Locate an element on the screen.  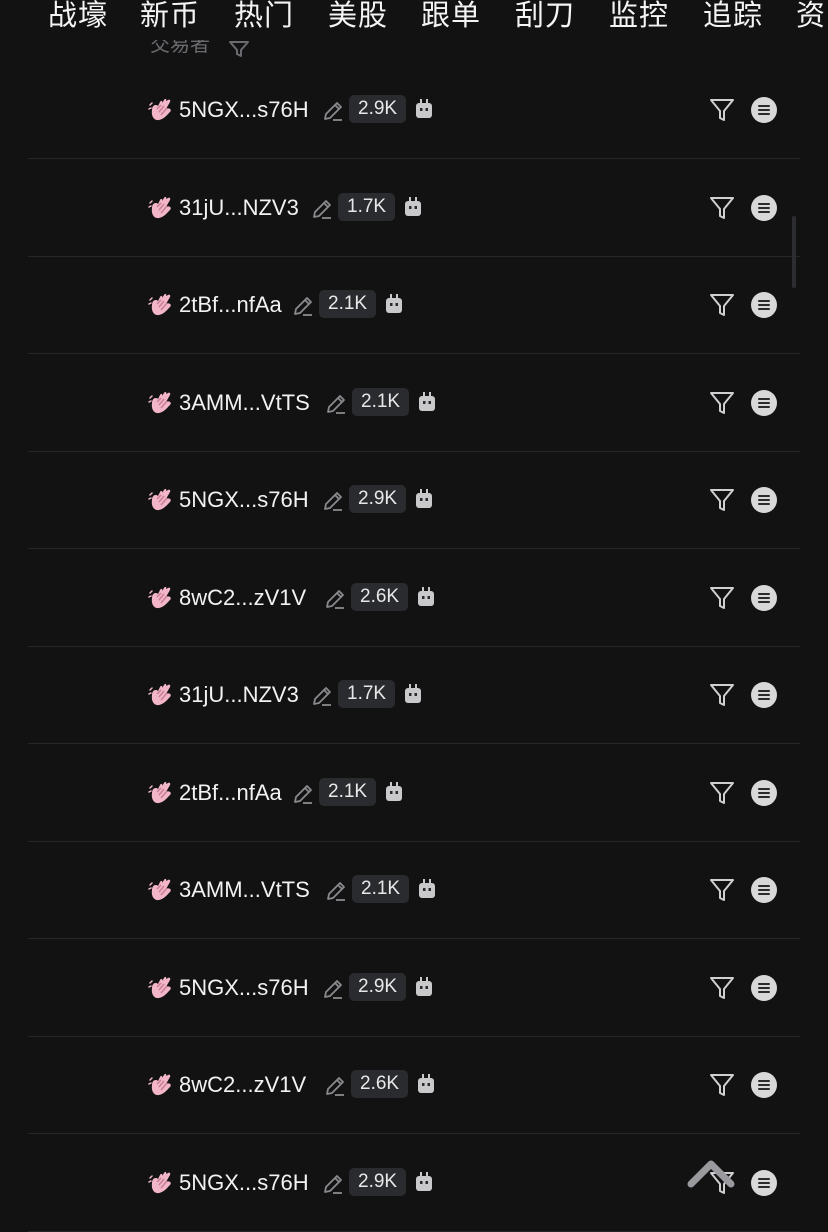
column-header-trader: 交易者 is located at coordinates (200, 49).